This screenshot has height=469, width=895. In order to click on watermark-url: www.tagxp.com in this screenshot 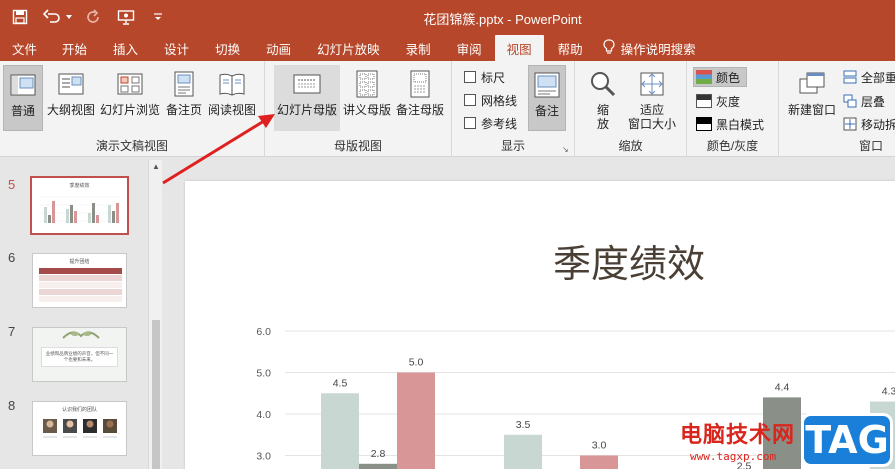, I will do `click(733, 456)`.